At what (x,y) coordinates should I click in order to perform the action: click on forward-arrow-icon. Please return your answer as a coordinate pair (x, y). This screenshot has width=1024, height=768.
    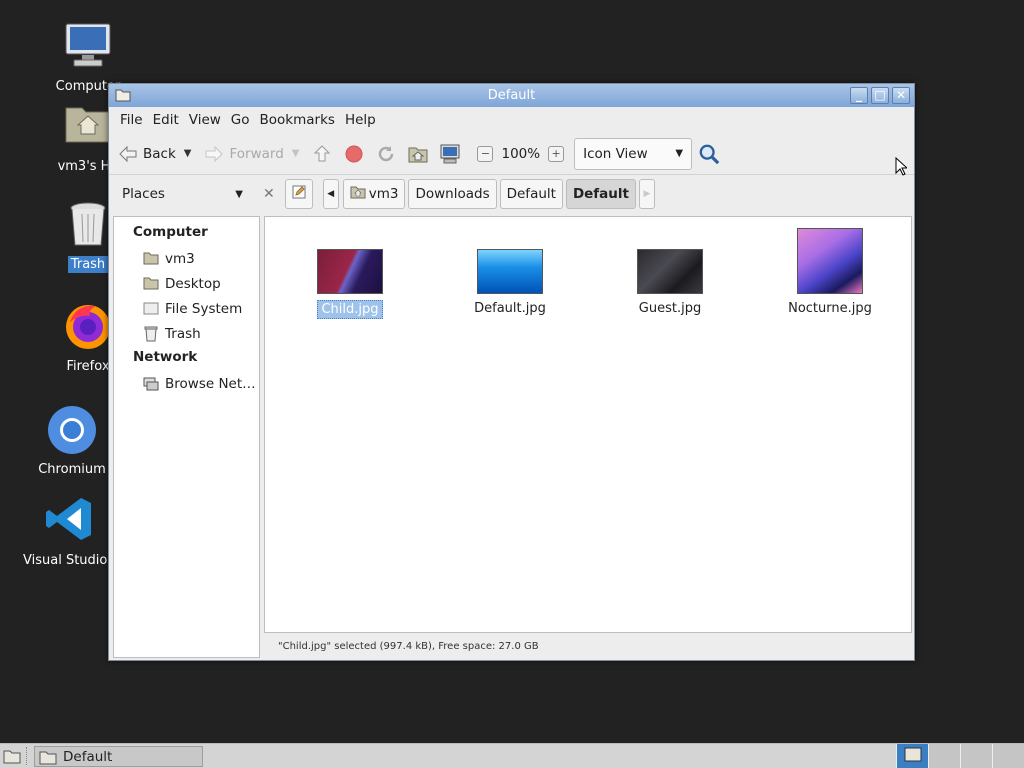
    Looking at the image, I should click on (214, 154).